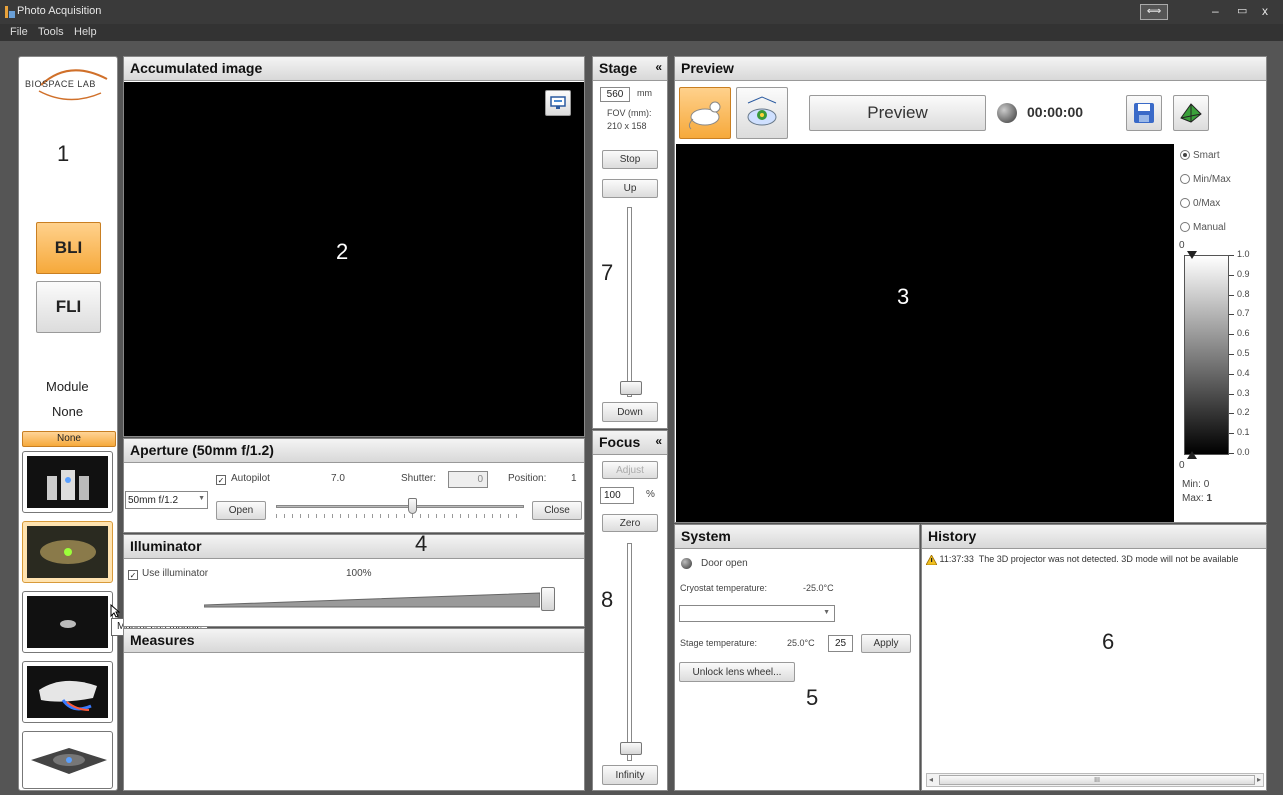 This screenshot has width=1283, height=795. What do you see at coordinates (1185, 155) in the screenshot?
I see `radio-smart` at bounding box center [1185, 155].